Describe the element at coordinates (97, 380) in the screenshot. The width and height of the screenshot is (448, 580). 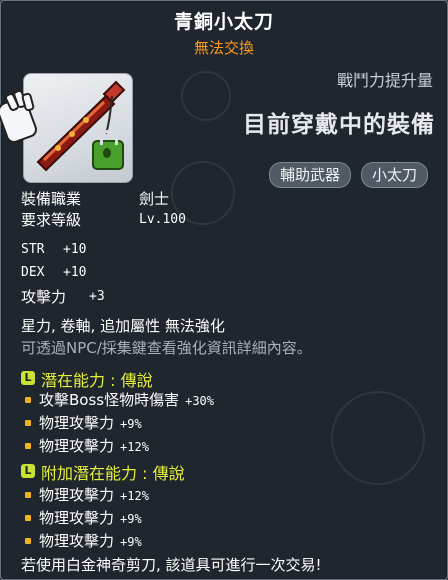
I see `potential-title: 潛在能力 : 傳說` at that location.